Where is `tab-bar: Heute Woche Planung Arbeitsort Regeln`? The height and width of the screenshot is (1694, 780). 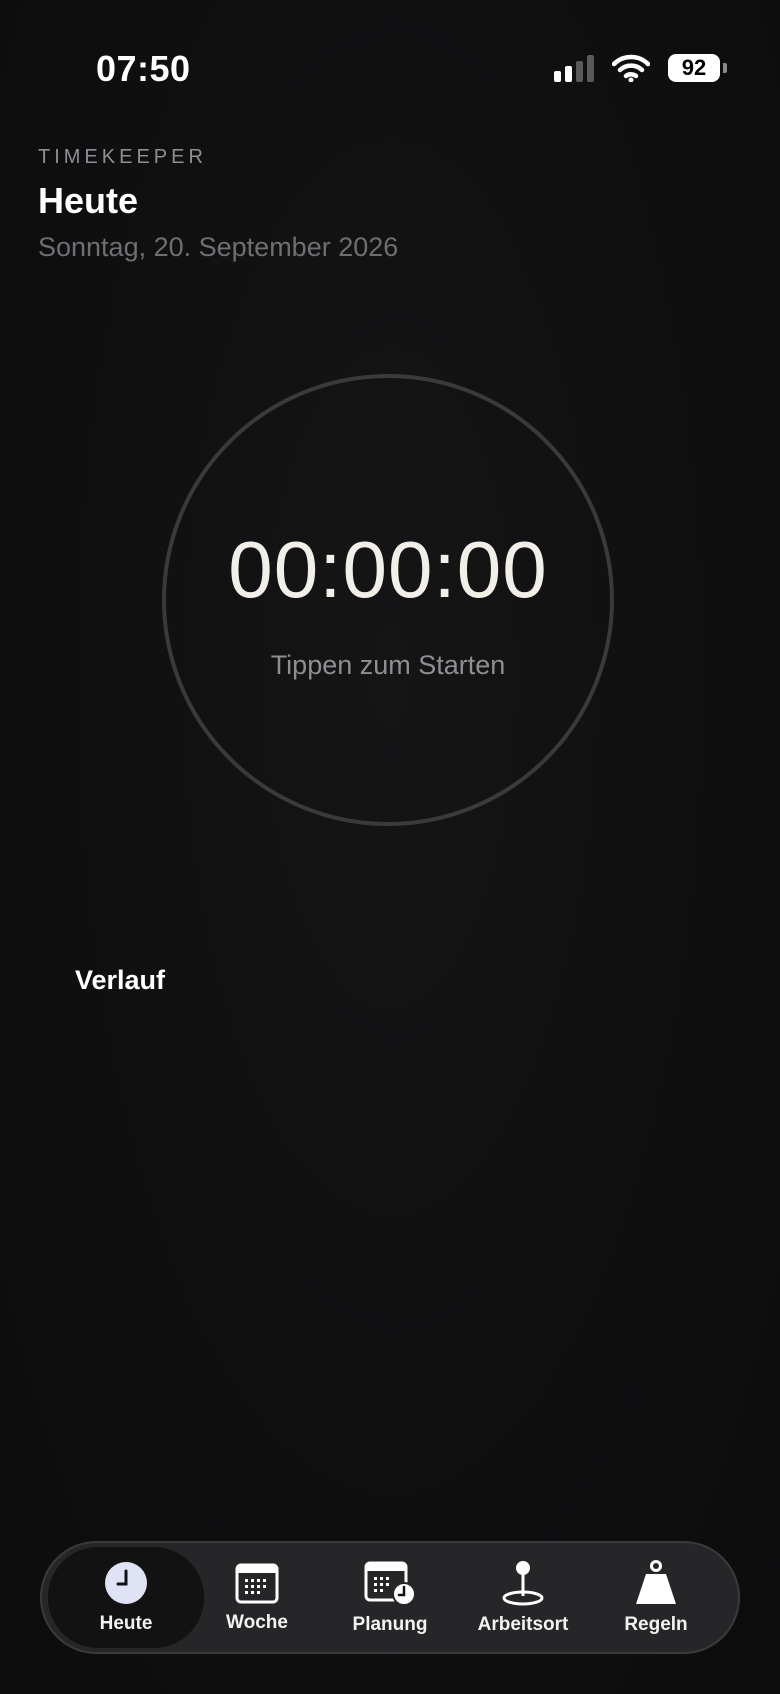 tab-bar: Heute Woche Planung Arbeitsort Regeln is located at coordinates (390, 1597).